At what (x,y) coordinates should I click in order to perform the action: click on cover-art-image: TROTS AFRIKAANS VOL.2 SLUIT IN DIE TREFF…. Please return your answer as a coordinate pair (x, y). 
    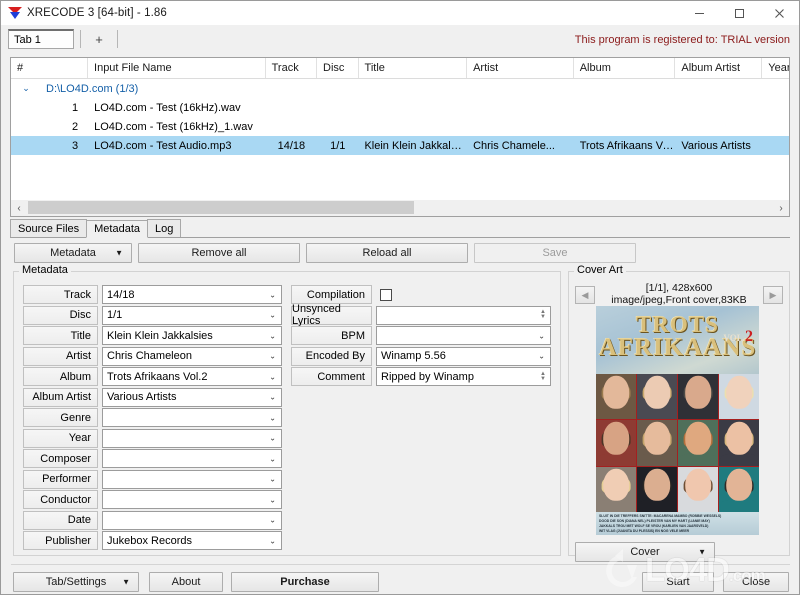
    Looking at the image, I should click on (677, 420).